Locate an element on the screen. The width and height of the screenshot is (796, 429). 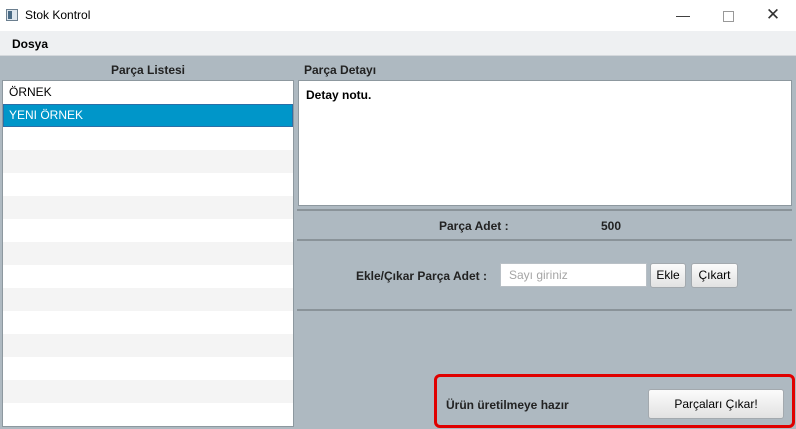
adjust-quantity-label: Ekle/Çıkar Parça Adet : is located at coordinates (421, 276).